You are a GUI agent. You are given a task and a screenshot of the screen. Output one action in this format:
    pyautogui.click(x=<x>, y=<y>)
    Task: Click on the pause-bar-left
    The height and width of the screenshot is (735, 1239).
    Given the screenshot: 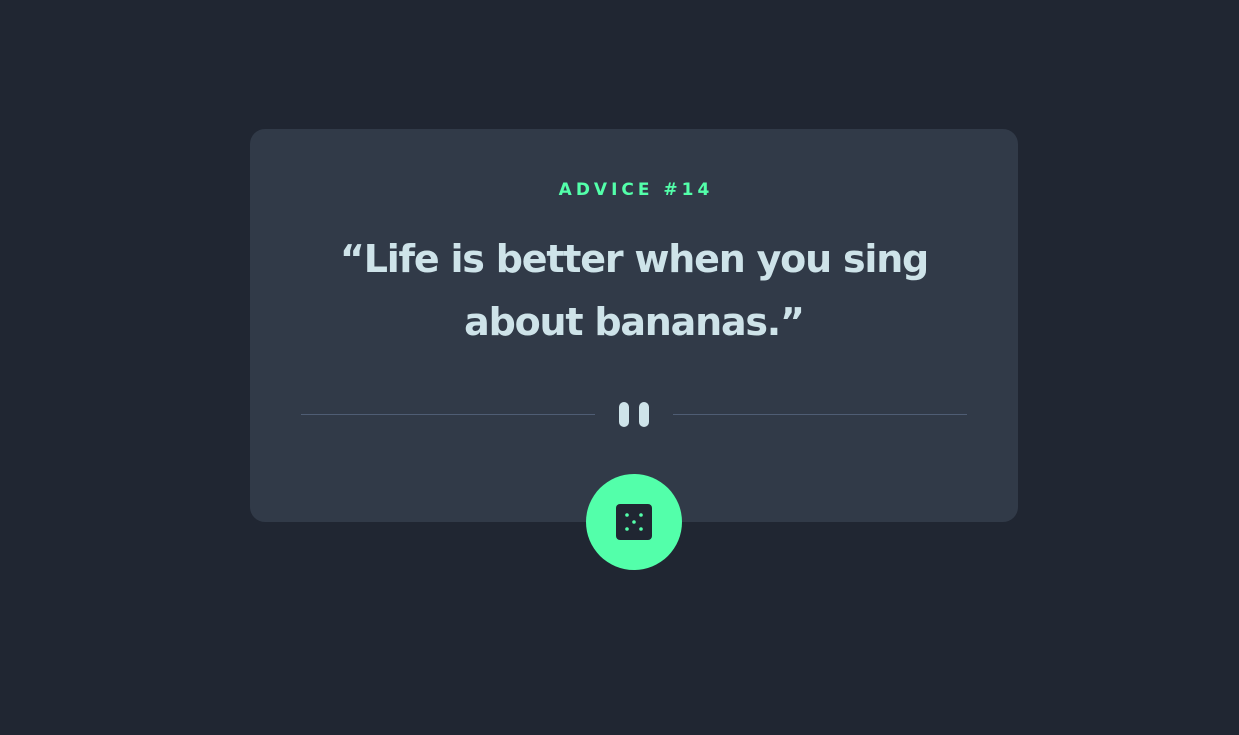 What is the action you would take?
    pyautogui.click(x=624, y=414)
    